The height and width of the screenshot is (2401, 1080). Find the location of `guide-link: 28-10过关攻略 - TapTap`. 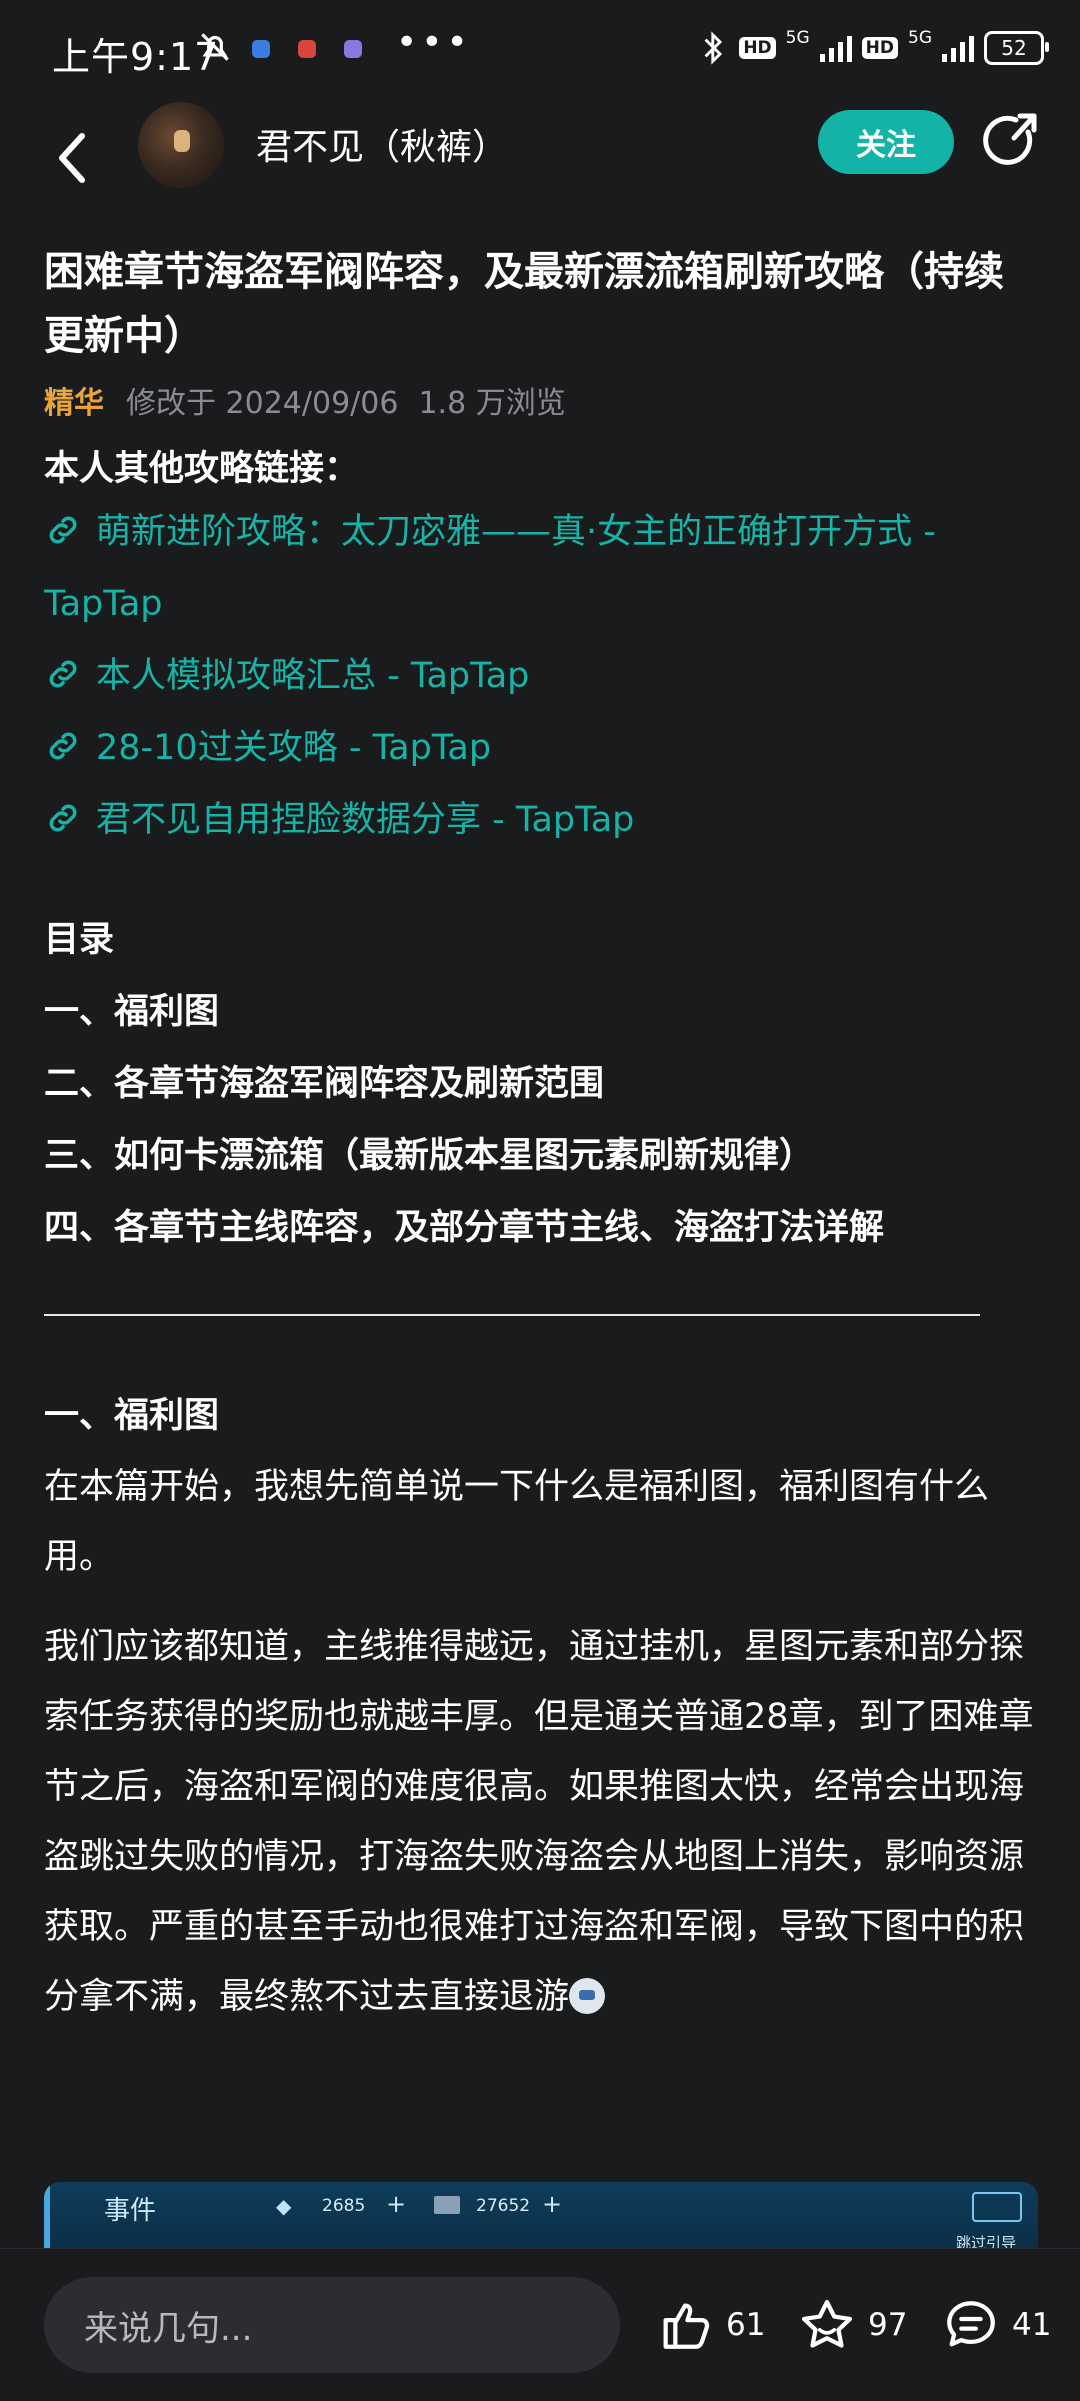

guide-link: 28-10过关攻略 - TapTap is located at coordinates (542, 748).